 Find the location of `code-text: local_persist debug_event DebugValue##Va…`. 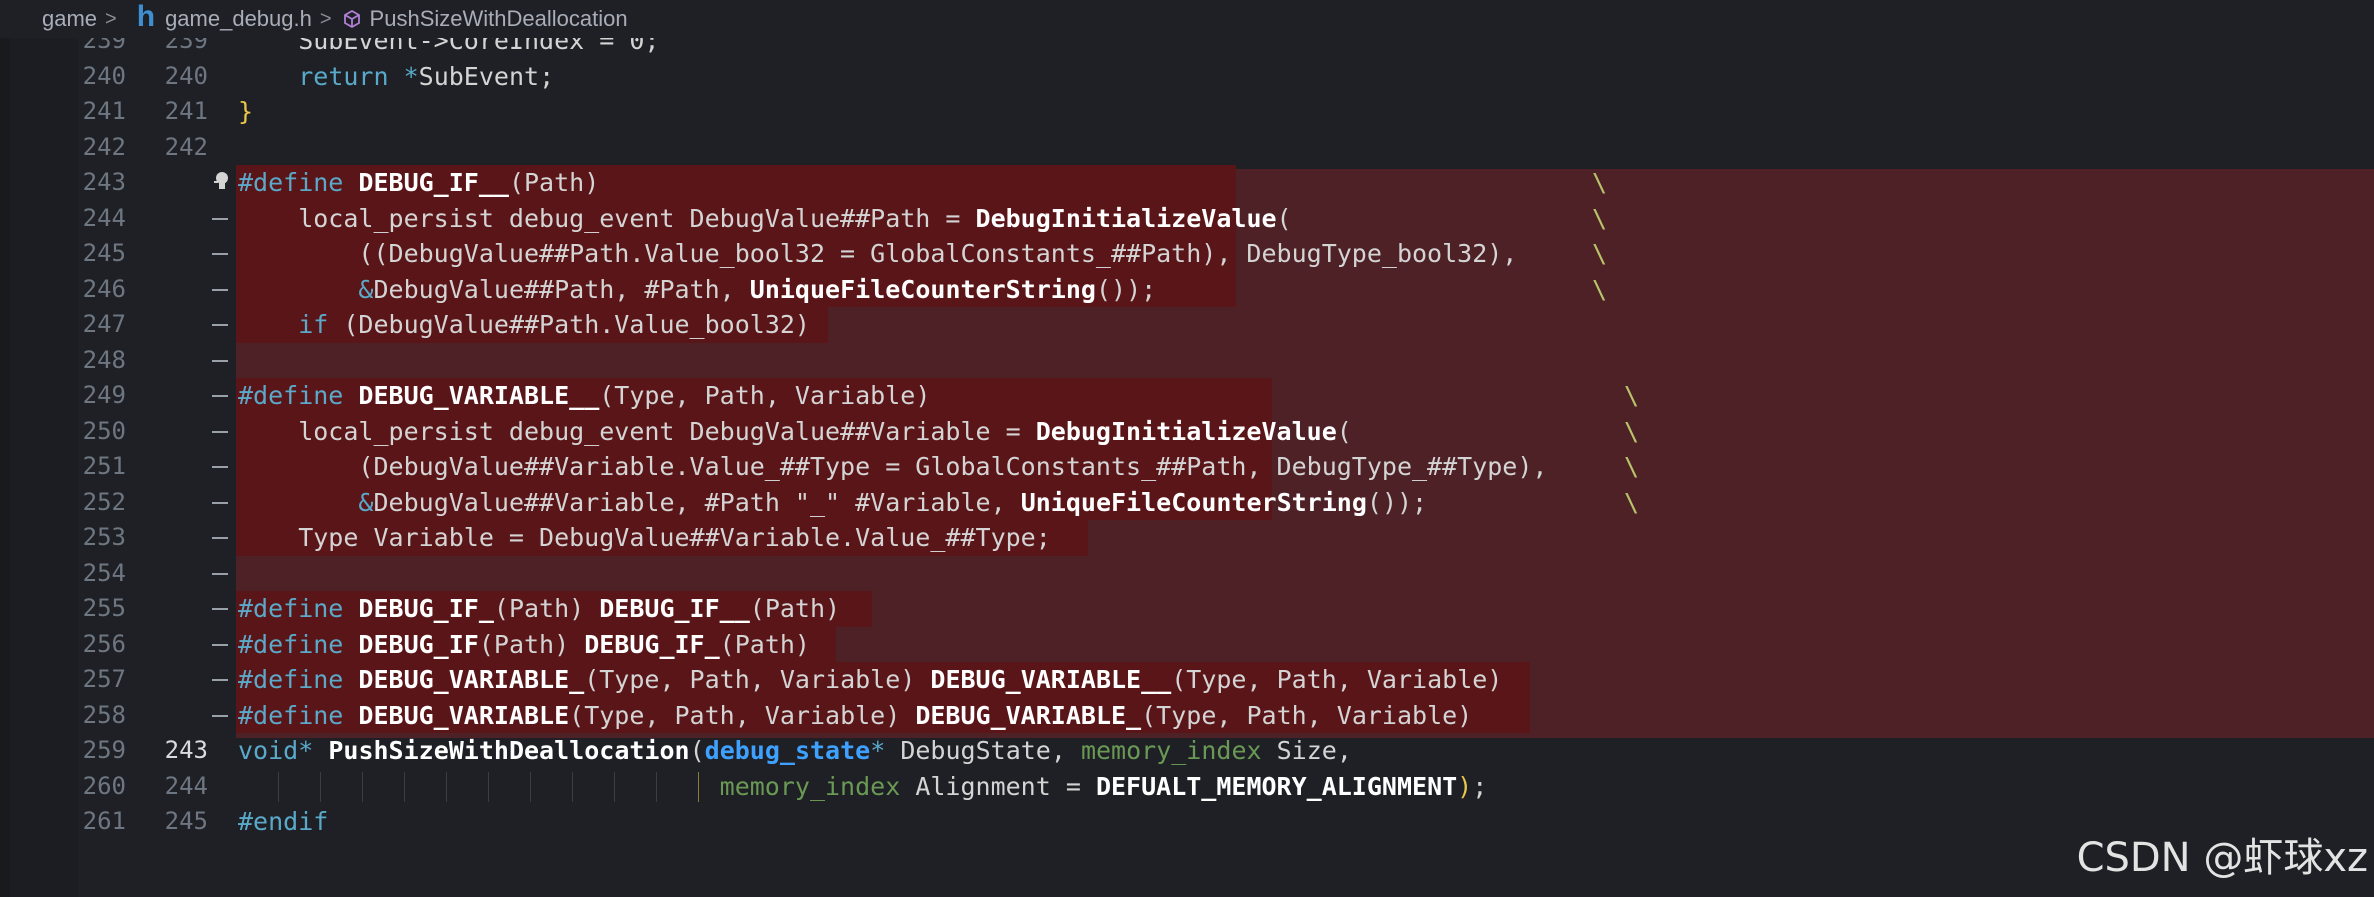

code-text: local_persist debug_event DebugValue##Va… is located at coordinates (795, 432).